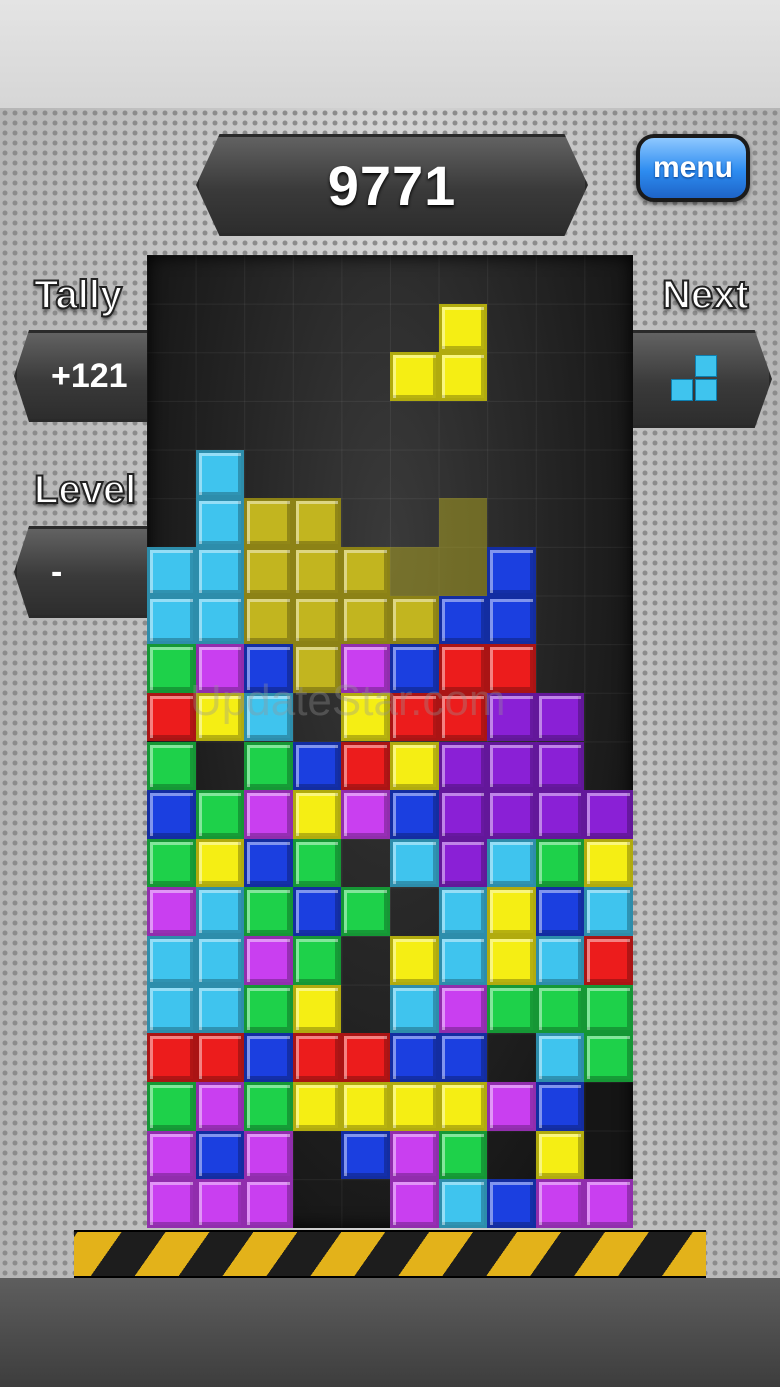  I want to click on menu-button: menu, so click(693, 168).